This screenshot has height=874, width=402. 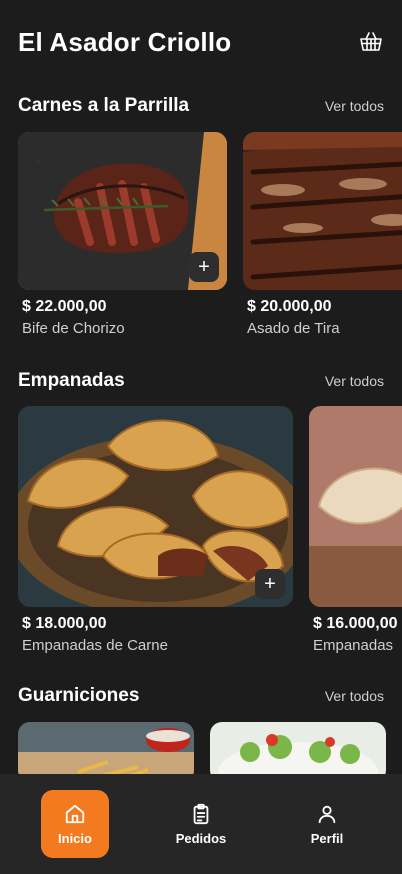 What do you see at coordinates (201, 838) in the screenshot?
I see `nav-label: Pedidos` at bounding box center [201, 838].